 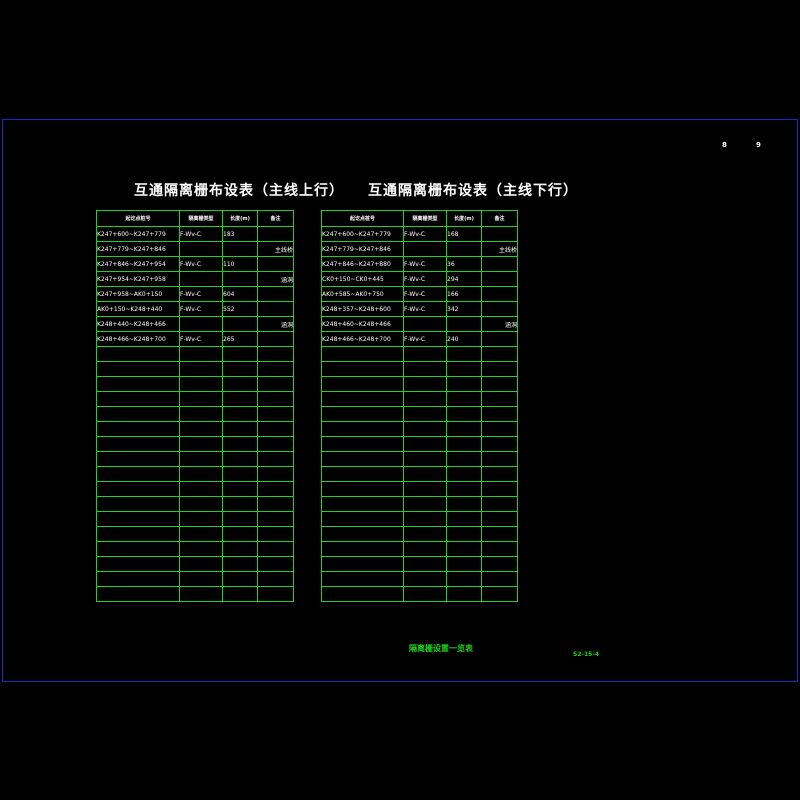 What do you see at coordinates (138, 324) in the screenshot?
I see `cell-segment: K248+440~K248+466` at bounding box center [138, 324].